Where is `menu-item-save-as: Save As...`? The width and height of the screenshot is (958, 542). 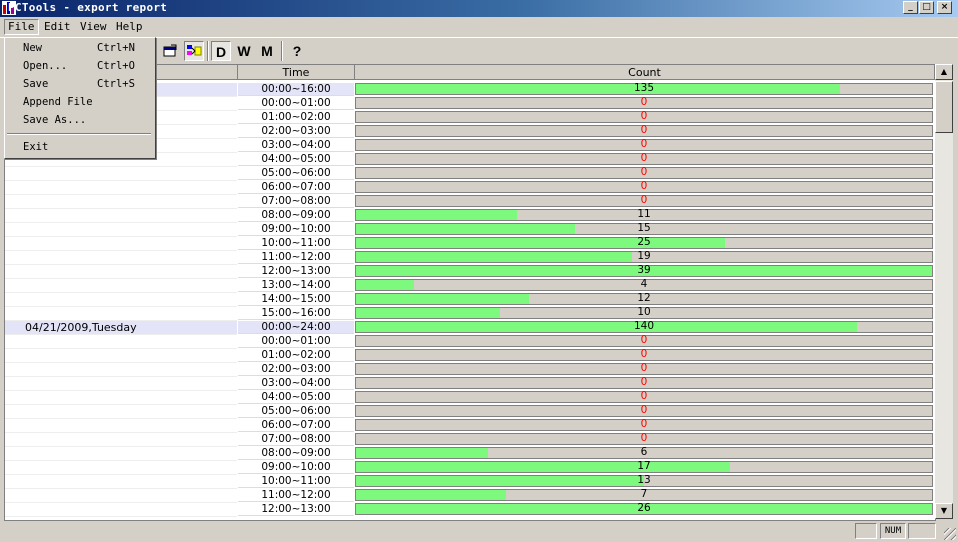
menu-item-save-as: Save As... is located at coordinates (79, 120).